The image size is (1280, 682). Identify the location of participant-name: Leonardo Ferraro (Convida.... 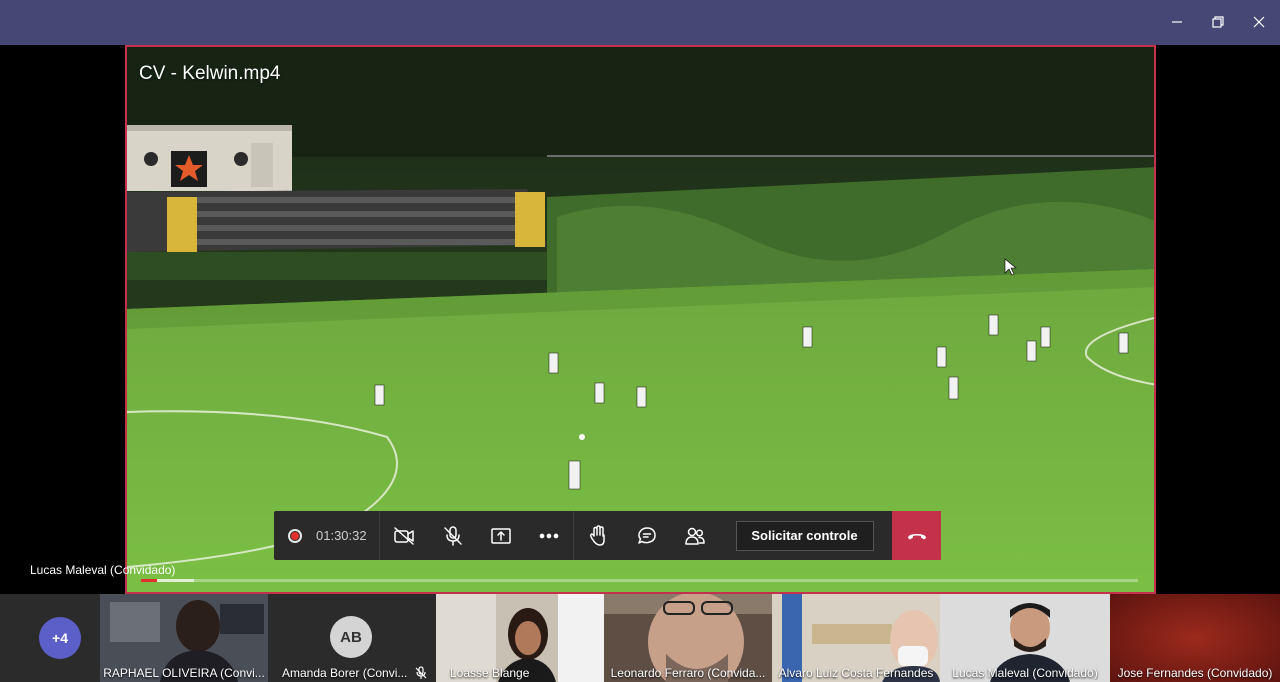
(688, 673).